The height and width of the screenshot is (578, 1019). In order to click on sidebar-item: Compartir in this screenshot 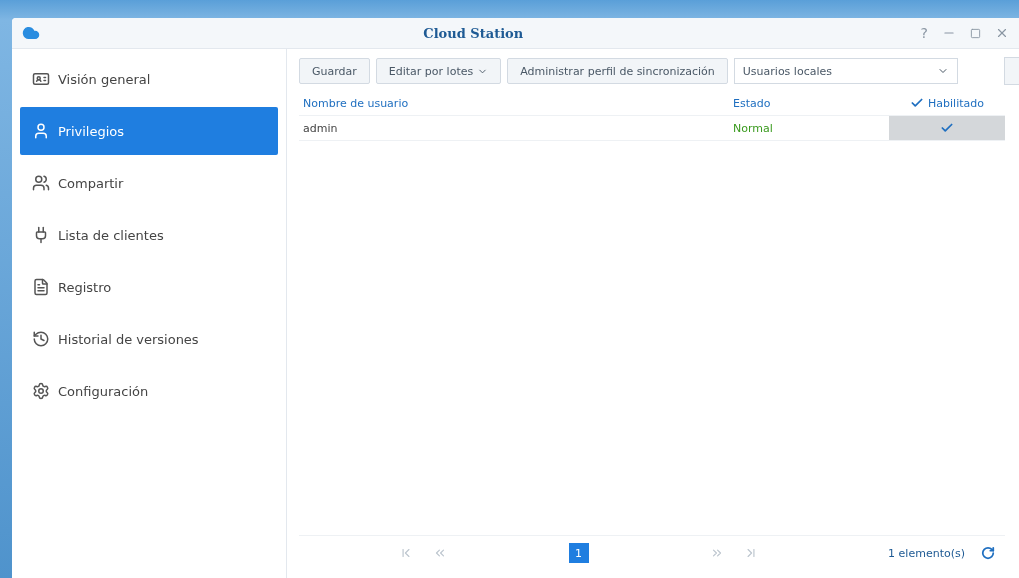, I will do `click(149, 183)`.